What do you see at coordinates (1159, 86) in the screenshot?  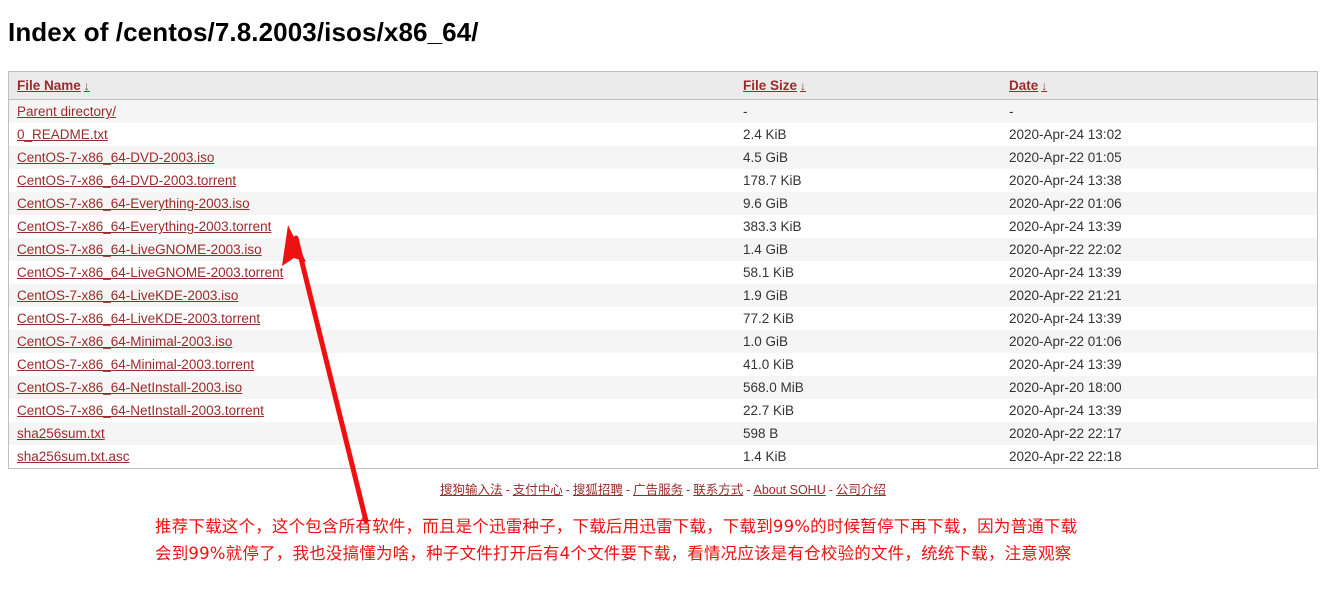 I see `column-header-date: Date ↓` at bounding box center [1159, 86].